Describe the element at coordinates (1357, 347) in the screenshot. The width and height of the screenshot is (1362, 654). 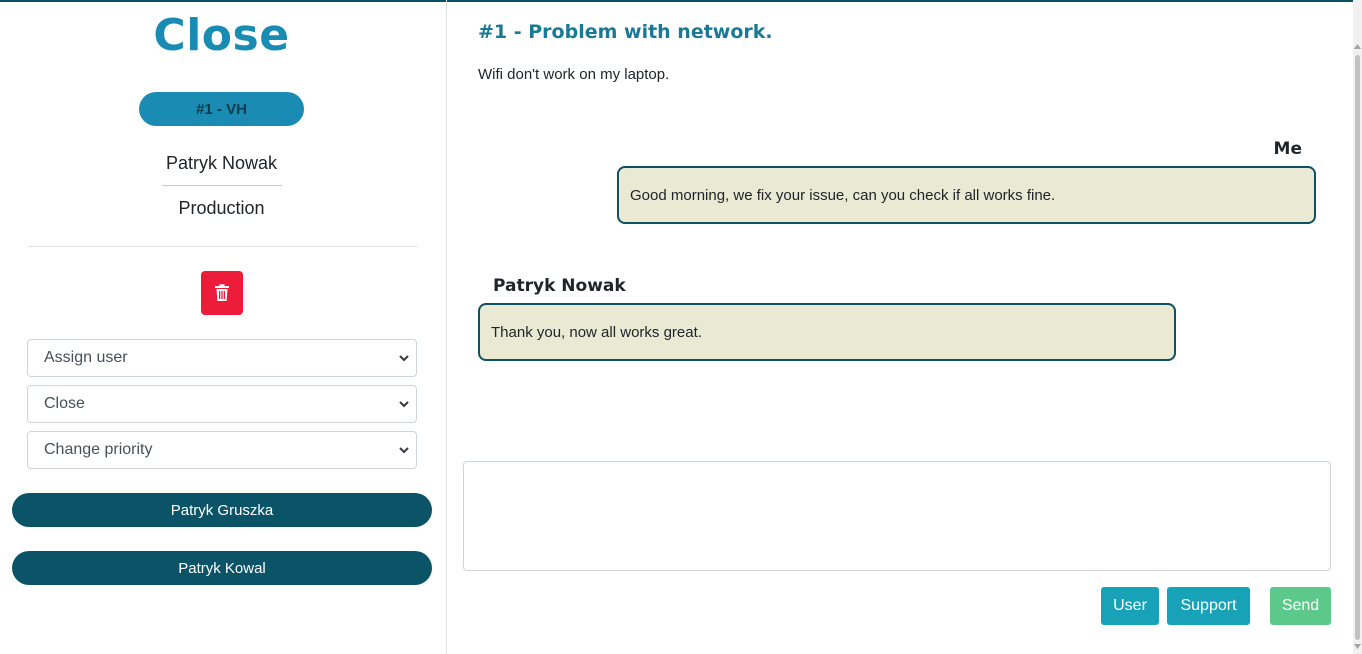
I see `scrollbar-thumb` at that location.